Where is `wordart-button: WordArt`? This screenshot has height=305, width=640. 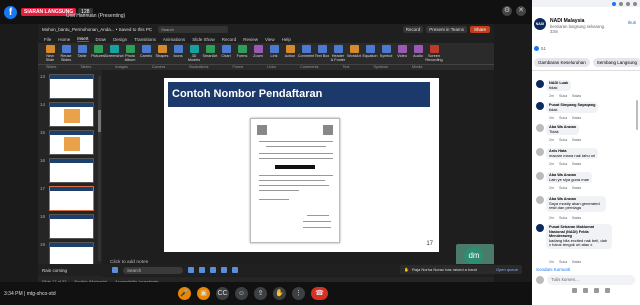
wordart-button: WordArt is located at coordinates (354, 51).